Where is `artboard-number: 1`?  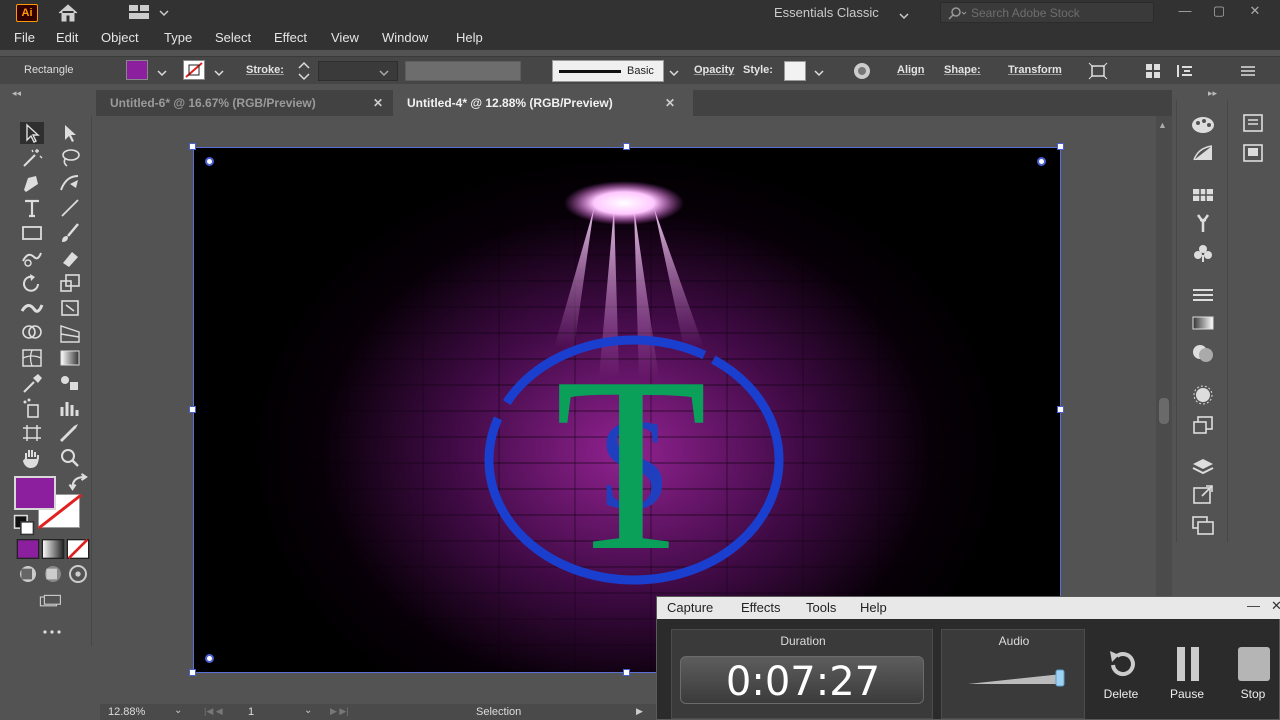 artboard-number: 1 is located at coordinates (251, 712).